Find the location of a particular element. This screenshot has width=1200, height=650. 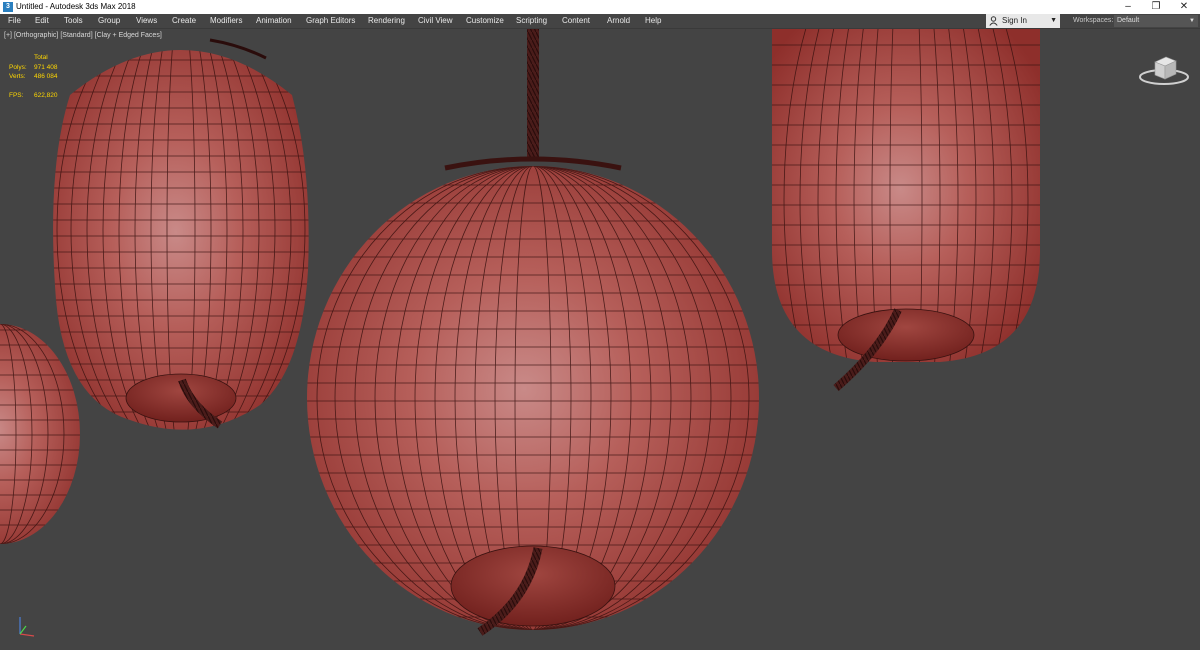

polys-value: 971 408 is located at coordinates (46, 67).